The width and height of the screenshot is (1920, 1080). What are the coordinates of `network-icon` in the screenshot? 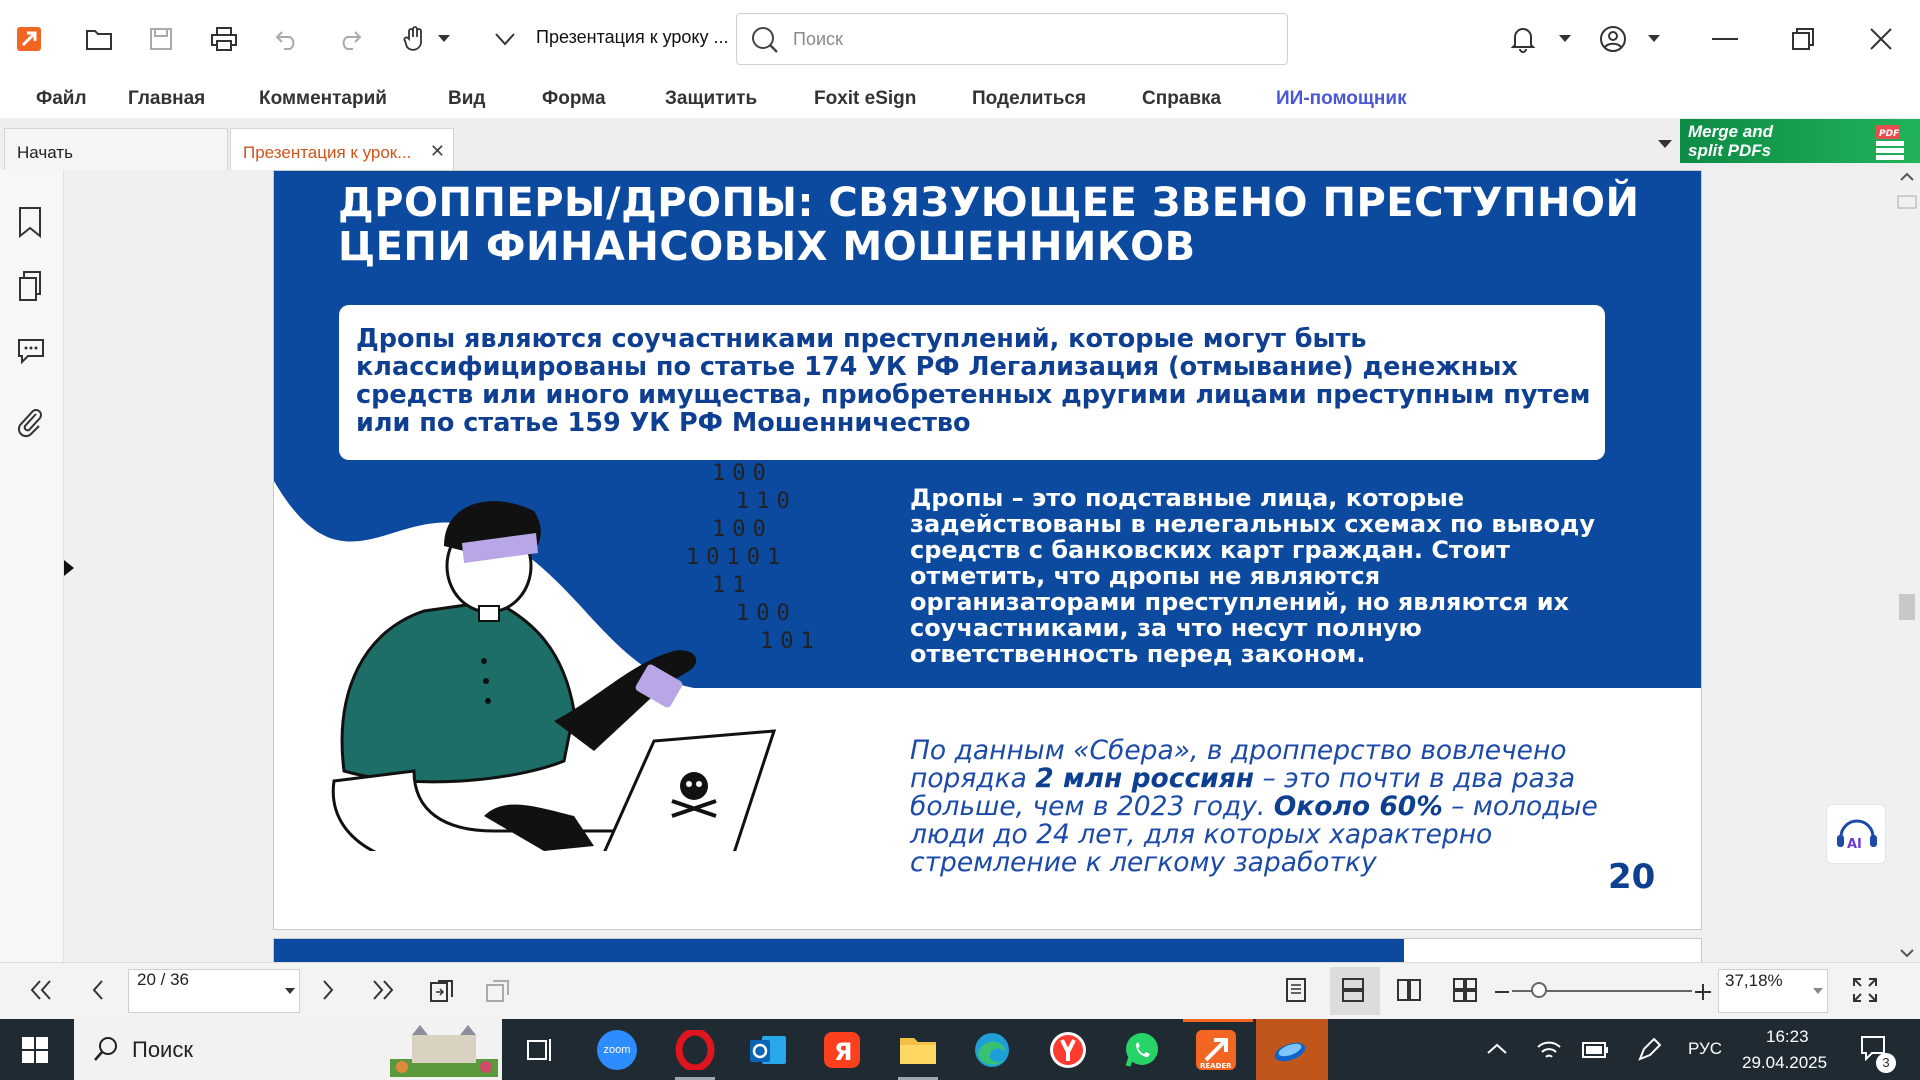 It's located at (1549, 1050).